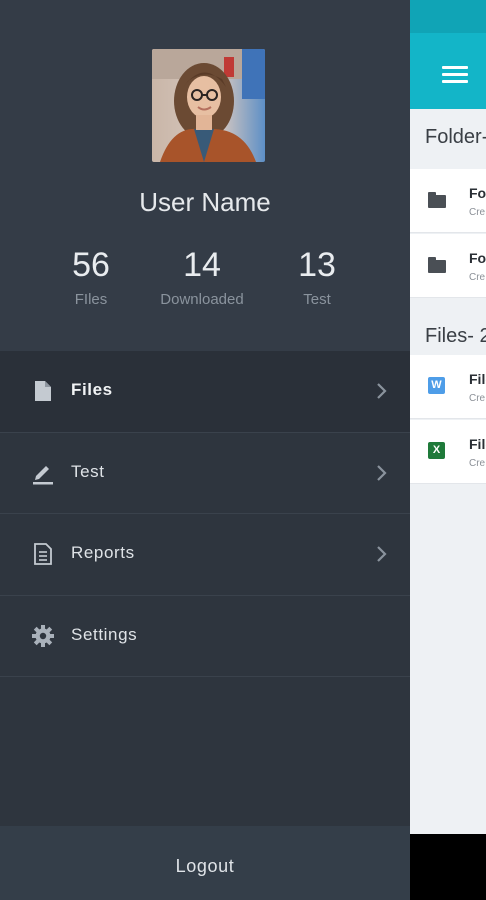  What do you see at coordinates (205, 202) in the screenshot?
I see `user-name: User Name` at bounding box center [205, 202].